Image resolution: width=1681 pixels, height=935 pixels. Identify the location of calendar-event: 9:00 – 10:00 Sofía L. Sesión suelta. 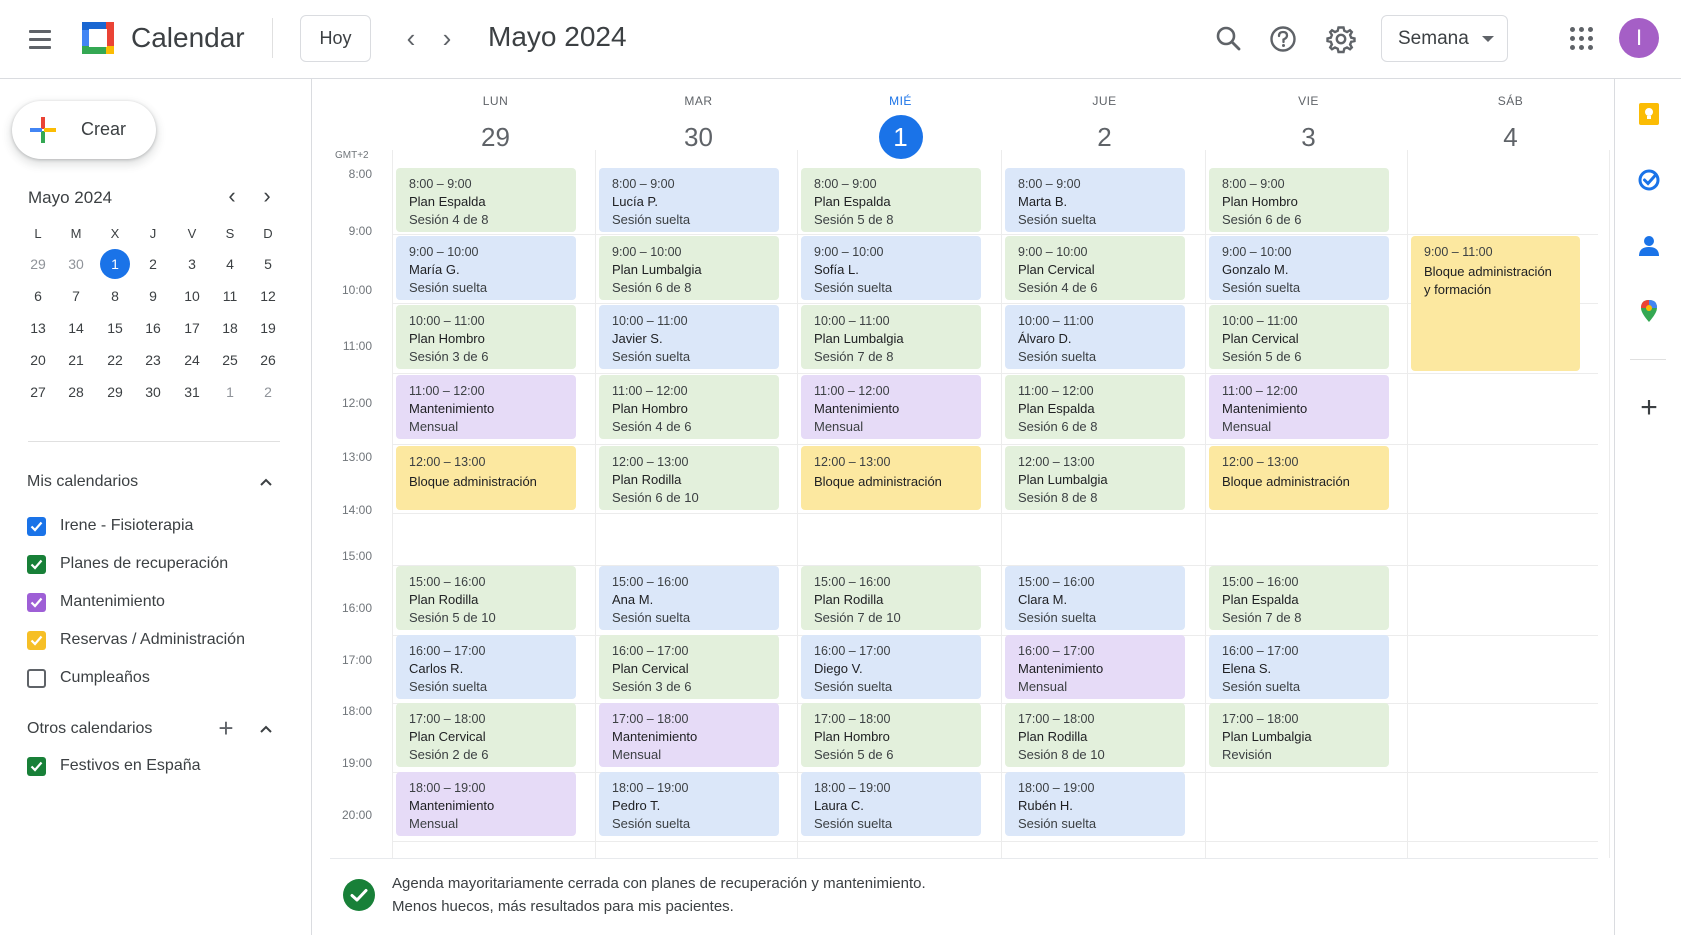
(891, 268).